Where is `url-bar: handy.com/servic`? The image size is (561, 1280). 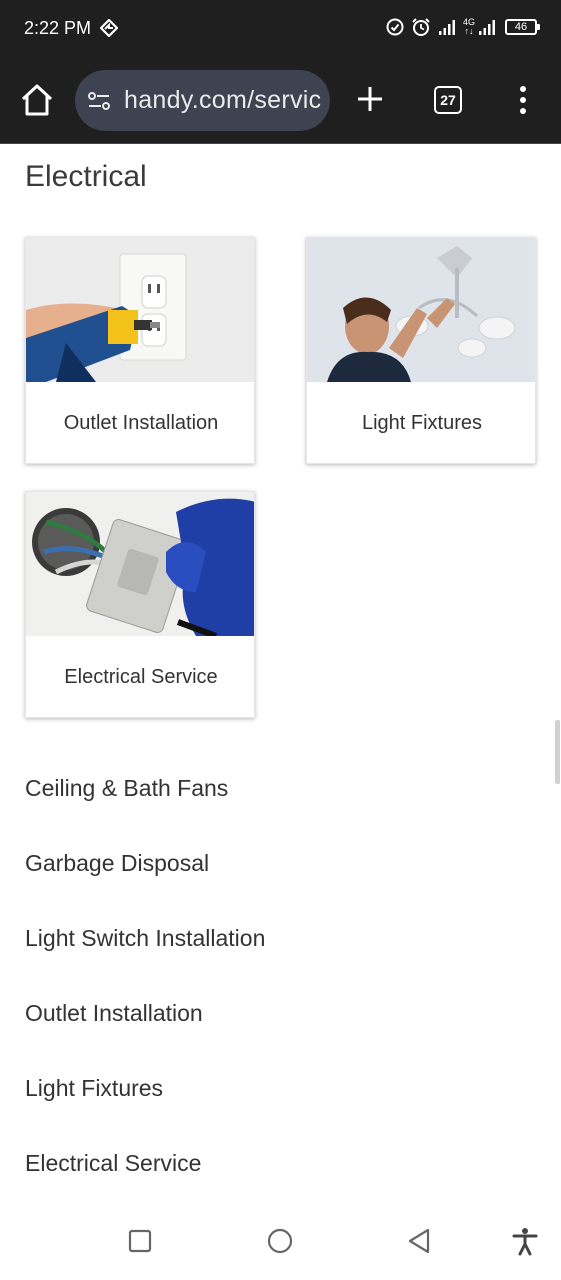 url-bar: handy.com/servic is located at coordinates (202, 100).